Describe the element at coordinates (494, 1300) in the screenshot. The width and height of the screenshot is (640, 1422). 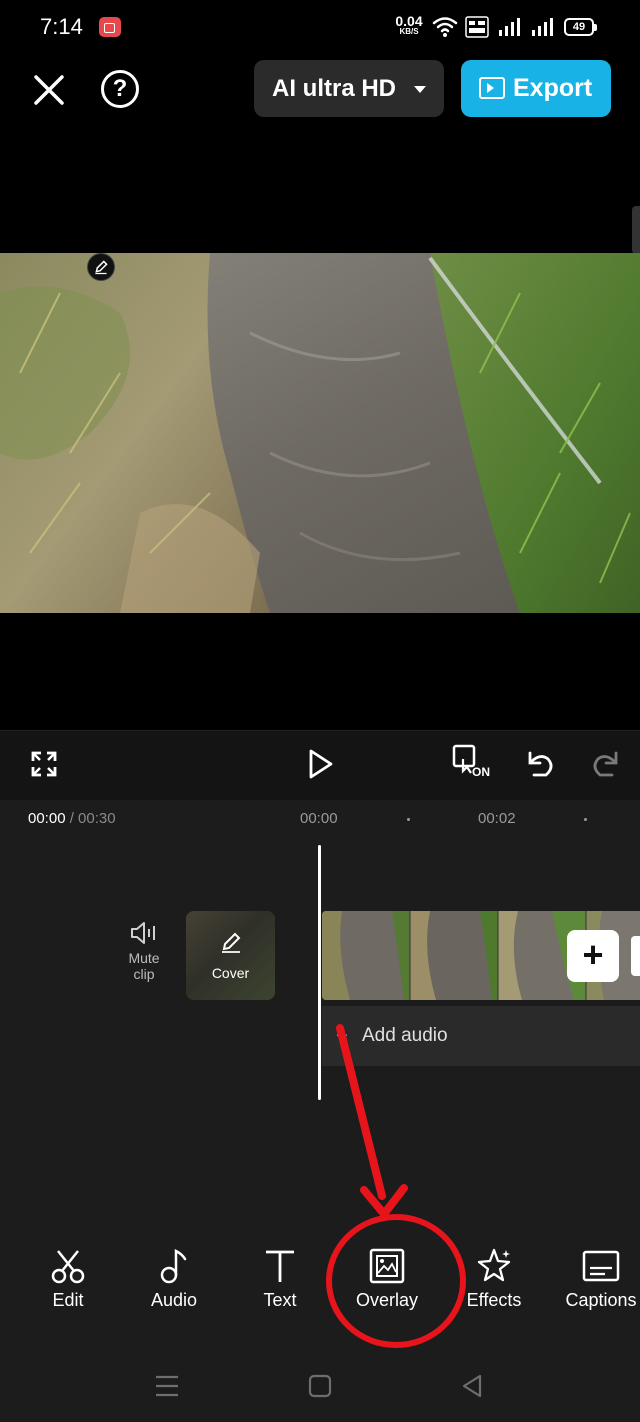
I see `tool-effects-label: Effects` at that location.